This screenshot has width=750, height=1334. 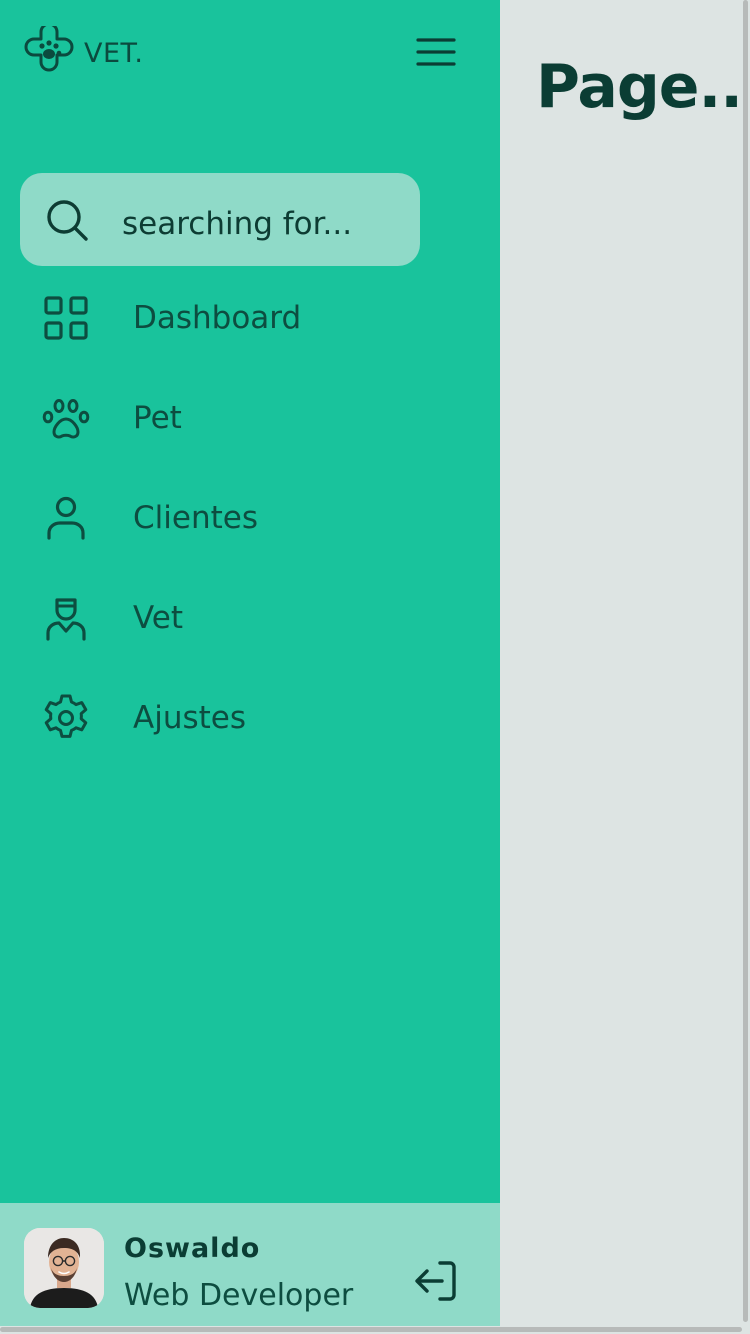 I want to click on logout-button, so click(x=436, y=1281).